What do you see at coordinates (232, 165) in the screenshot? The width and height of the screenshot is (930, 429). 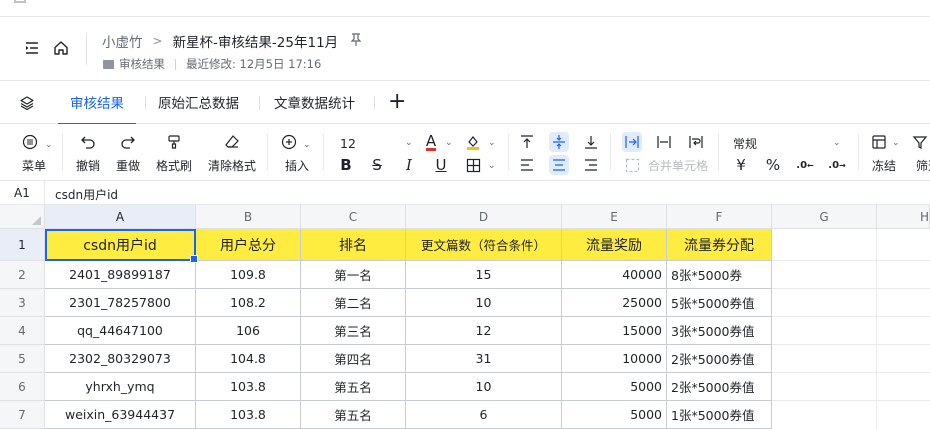 I see `clear-format-button: 清除格式` at bounding box center [232, 165].